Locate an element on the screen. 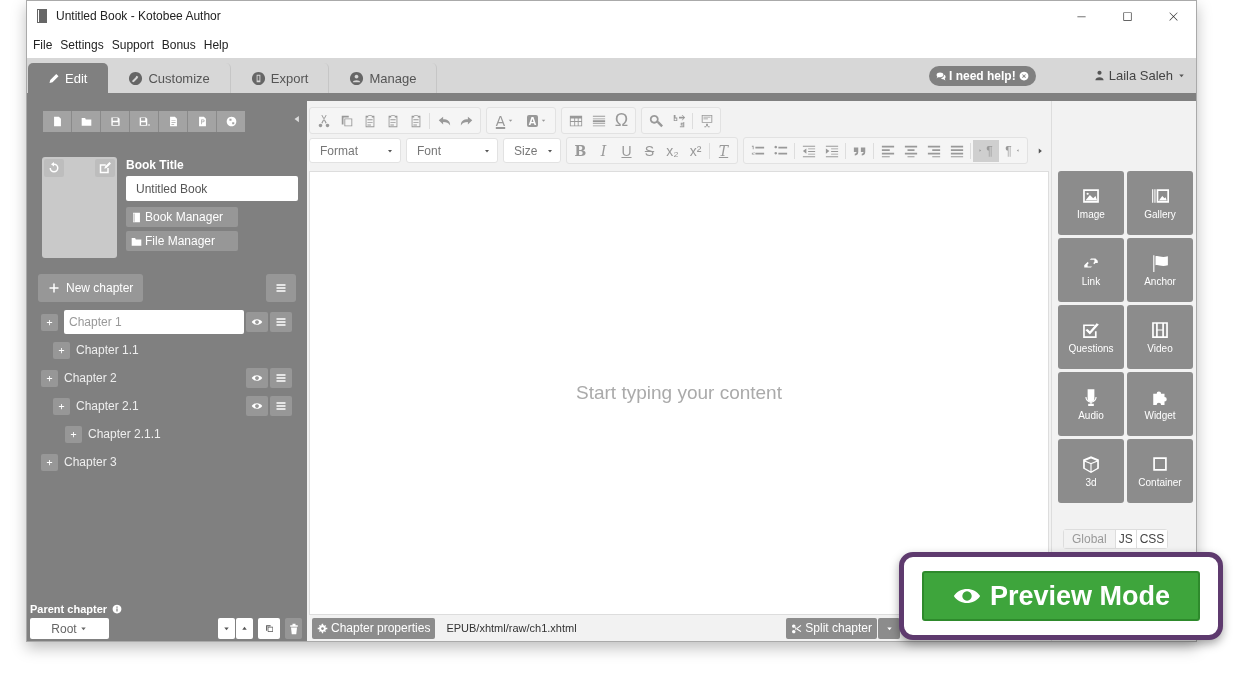 Image resolution: width=1250 pixels, height=680 pixels. chapter-title-input: Chapter 1 is located at coordinates (154, 322).